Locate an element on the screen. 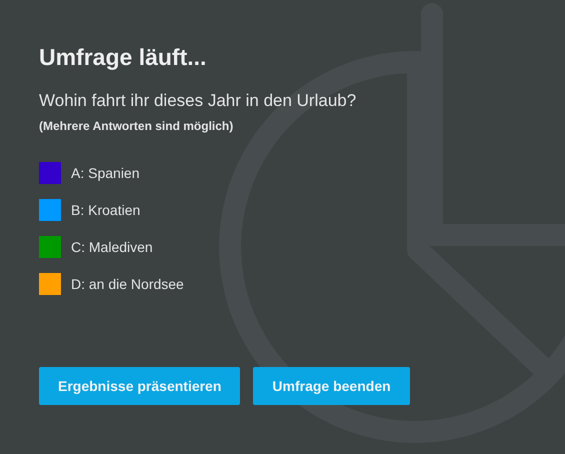  answer-label: B: Kroatien is located at coordinates (105, 210).